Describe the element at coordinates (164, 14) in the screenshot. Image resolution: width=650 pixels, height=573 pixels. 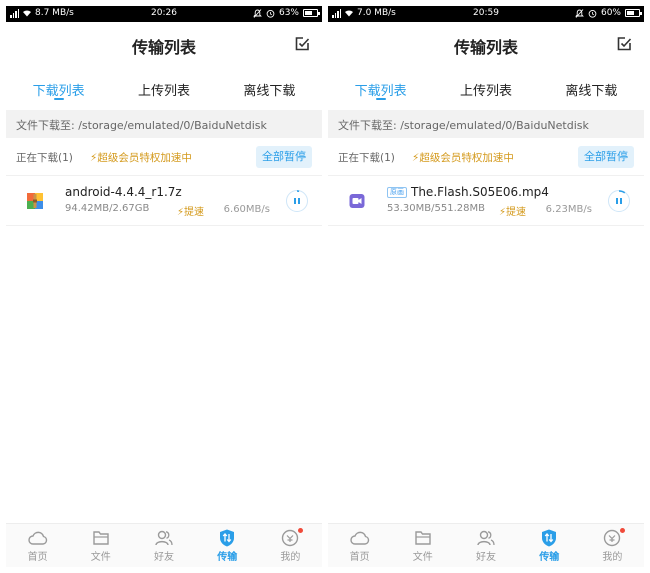
I see `status-bar: 8.7 MB/s 20:26 63%` at that location.